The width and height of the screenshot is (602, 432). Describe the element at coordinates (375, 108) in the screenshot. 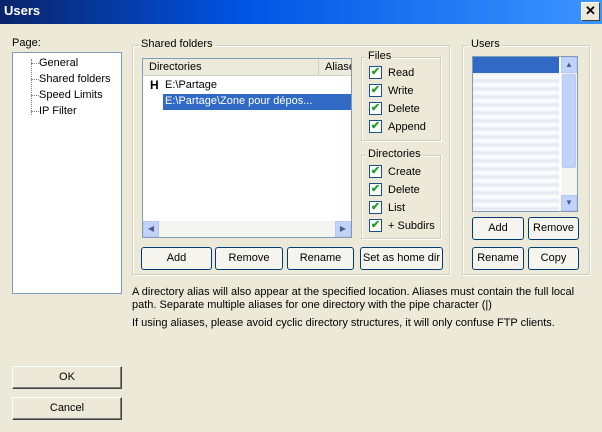

I see `checkbox-file-delete: ✔` at that location.